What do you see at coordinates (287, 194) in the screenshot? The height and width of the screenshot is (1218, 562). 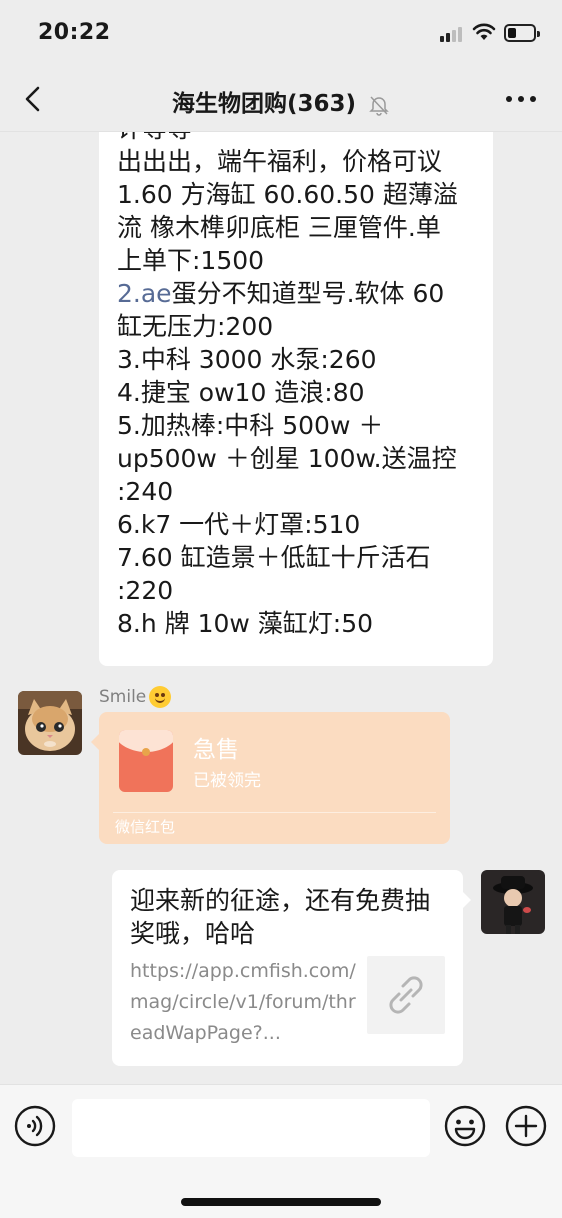 I see `message-line: 1.60 方海缸 60.60.50 超薄溢` at bounding box center [287, 194].